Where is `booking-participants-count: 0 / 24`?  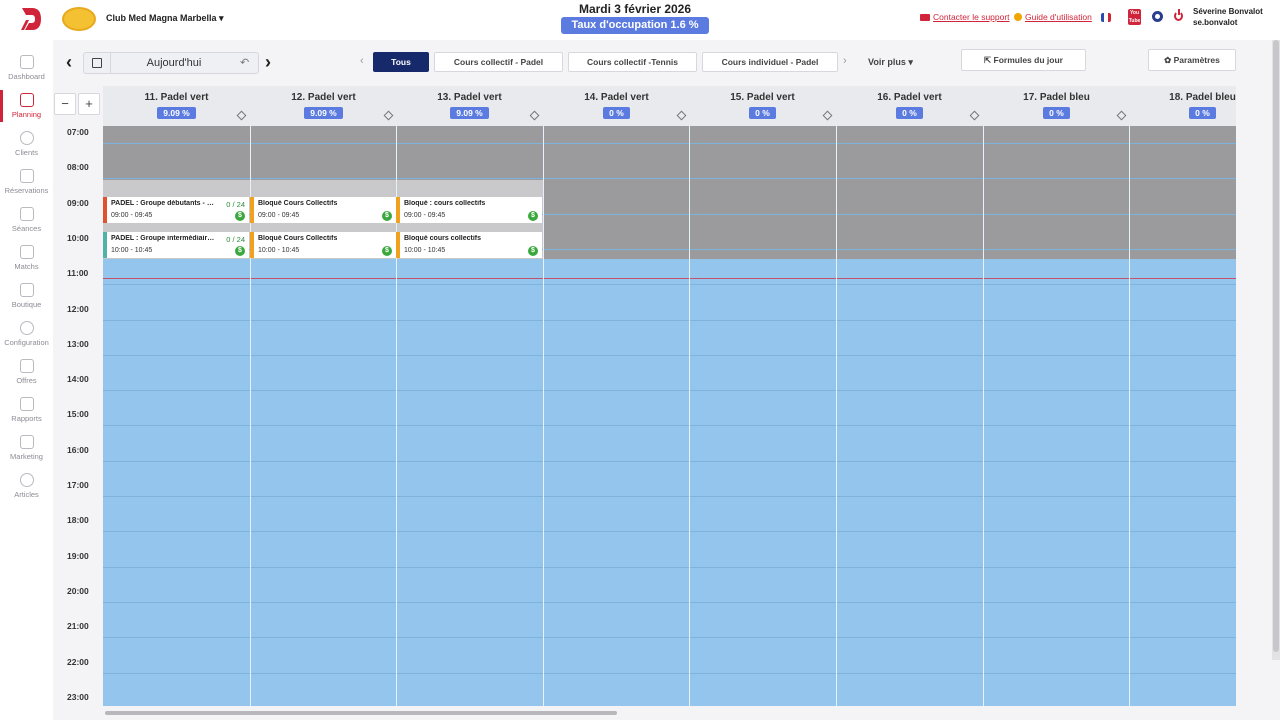 booking-participants-count: 0 / 24 is located at coordinates (235, 239).